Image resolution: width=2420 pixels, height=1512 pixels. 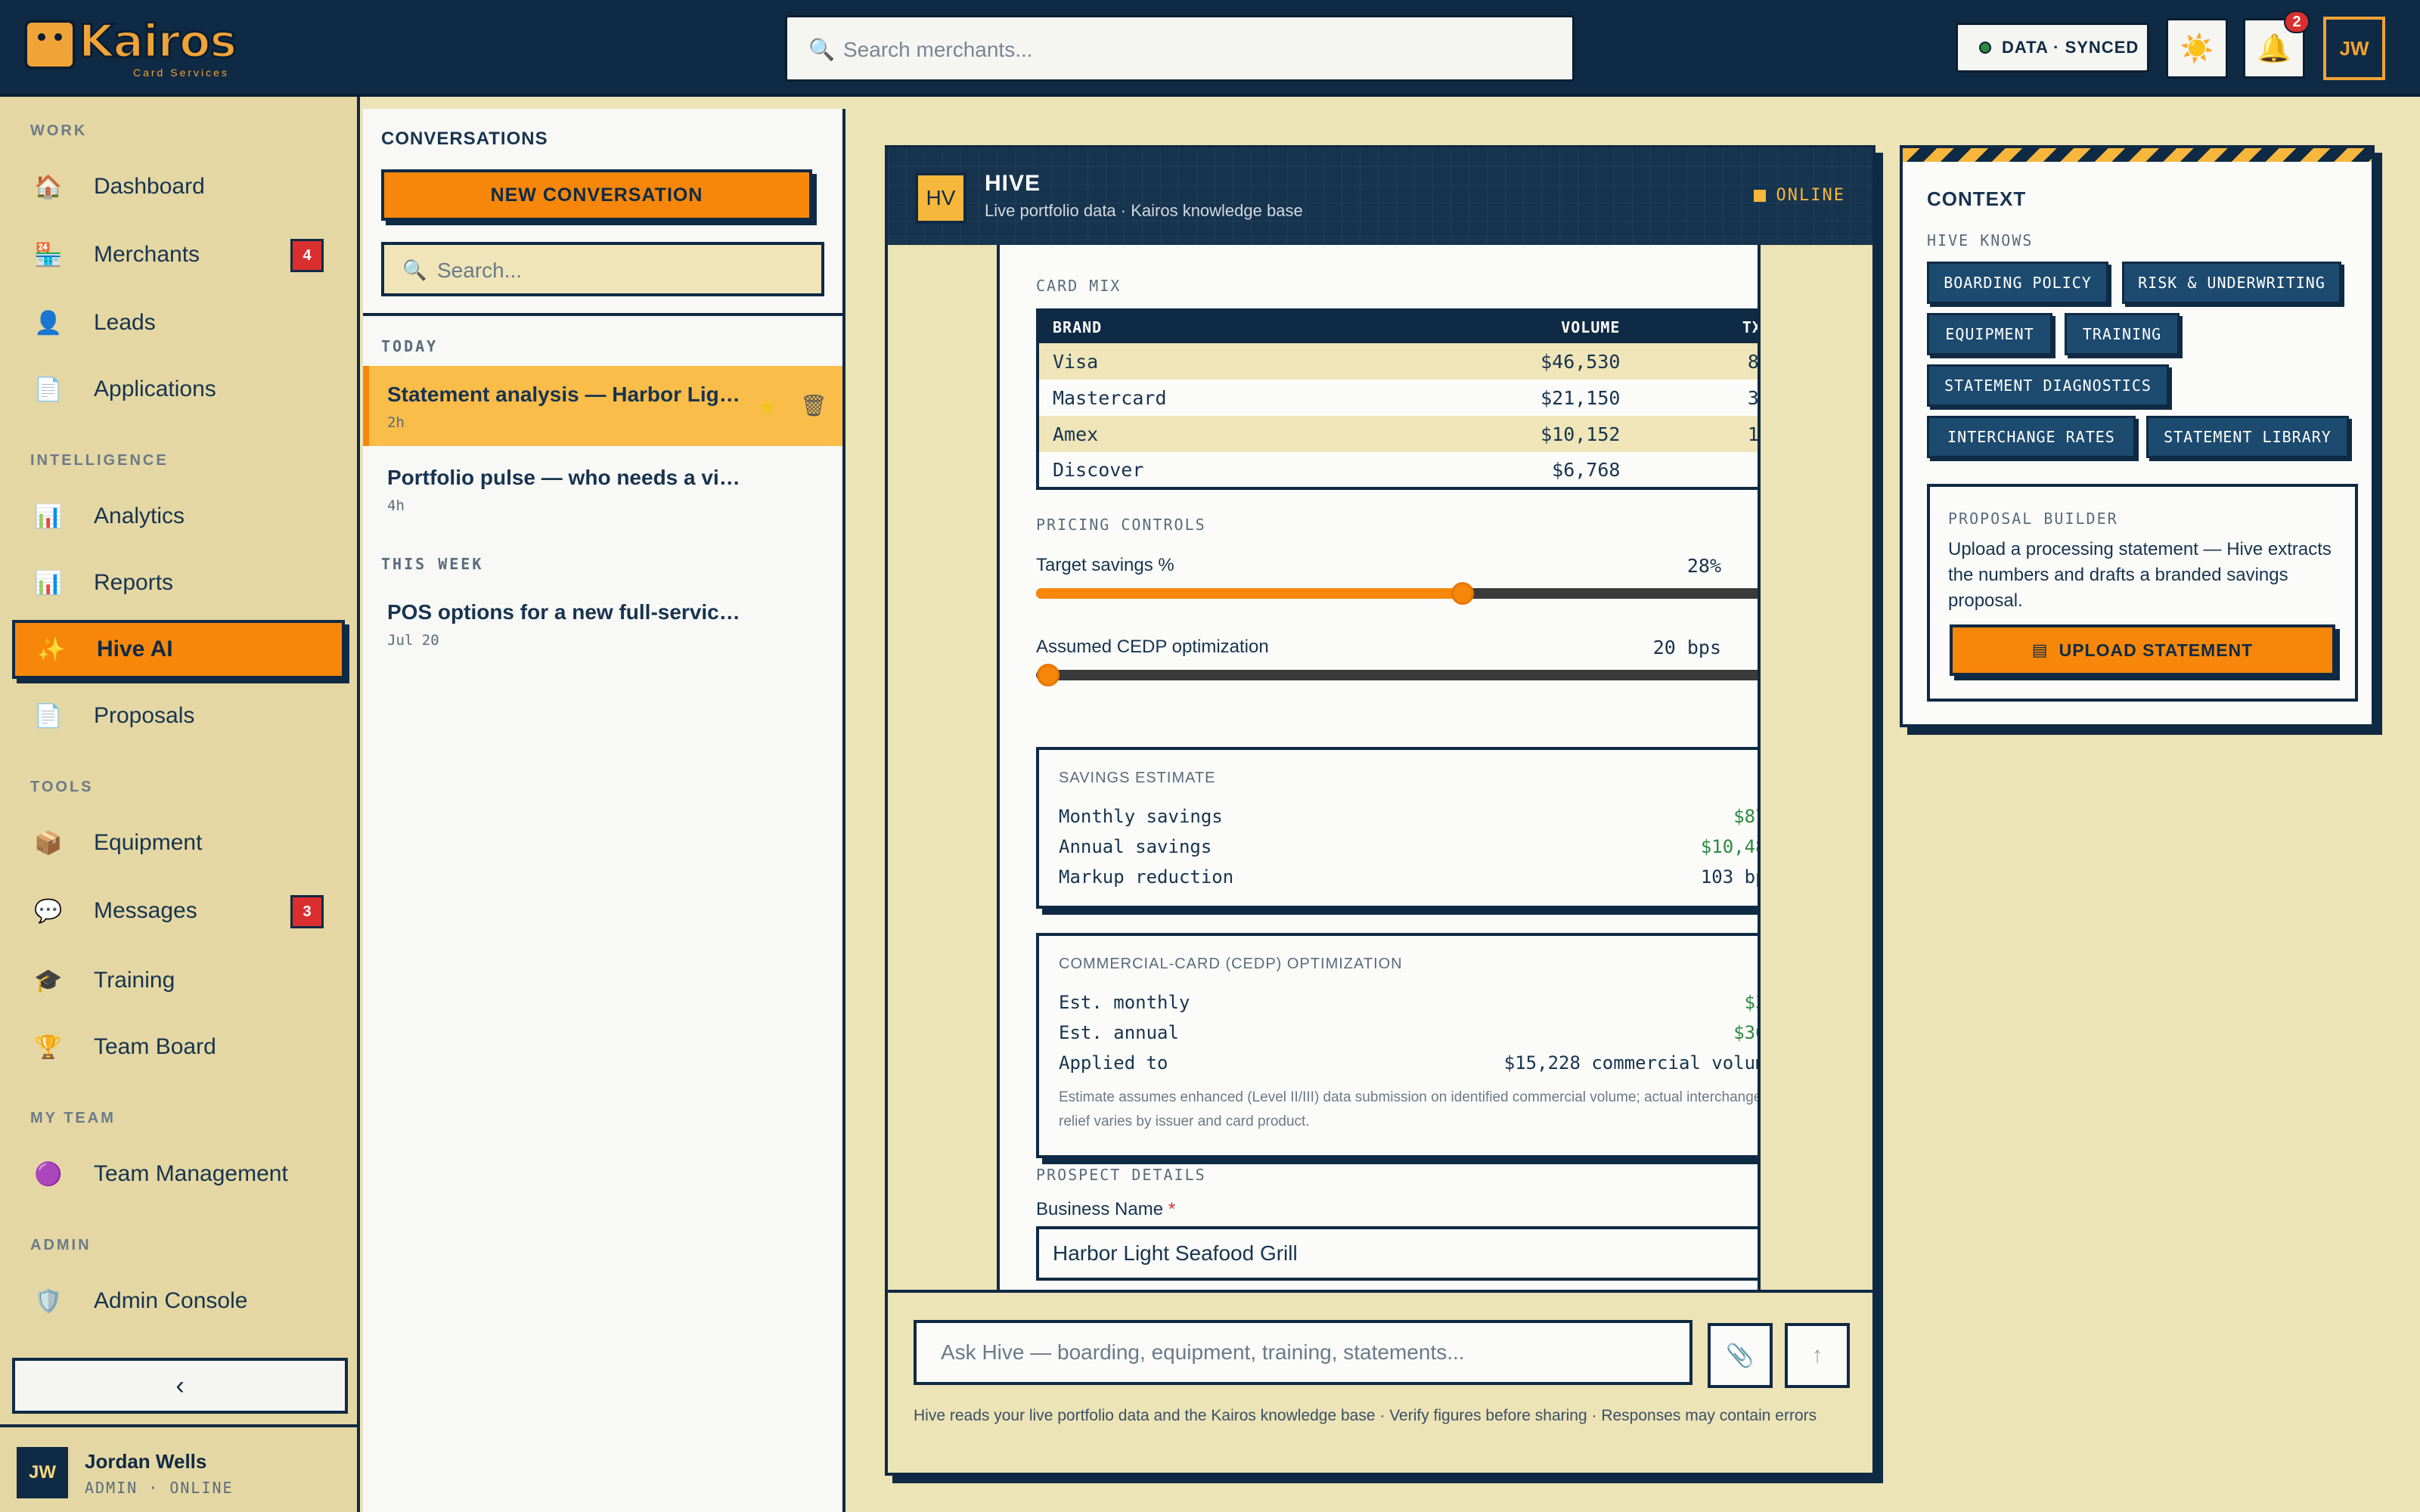 What do you see at coordinates (413, 640) in the screenshot?
I see `conversation-time: Jul 20` at bounding box center [413, 640].